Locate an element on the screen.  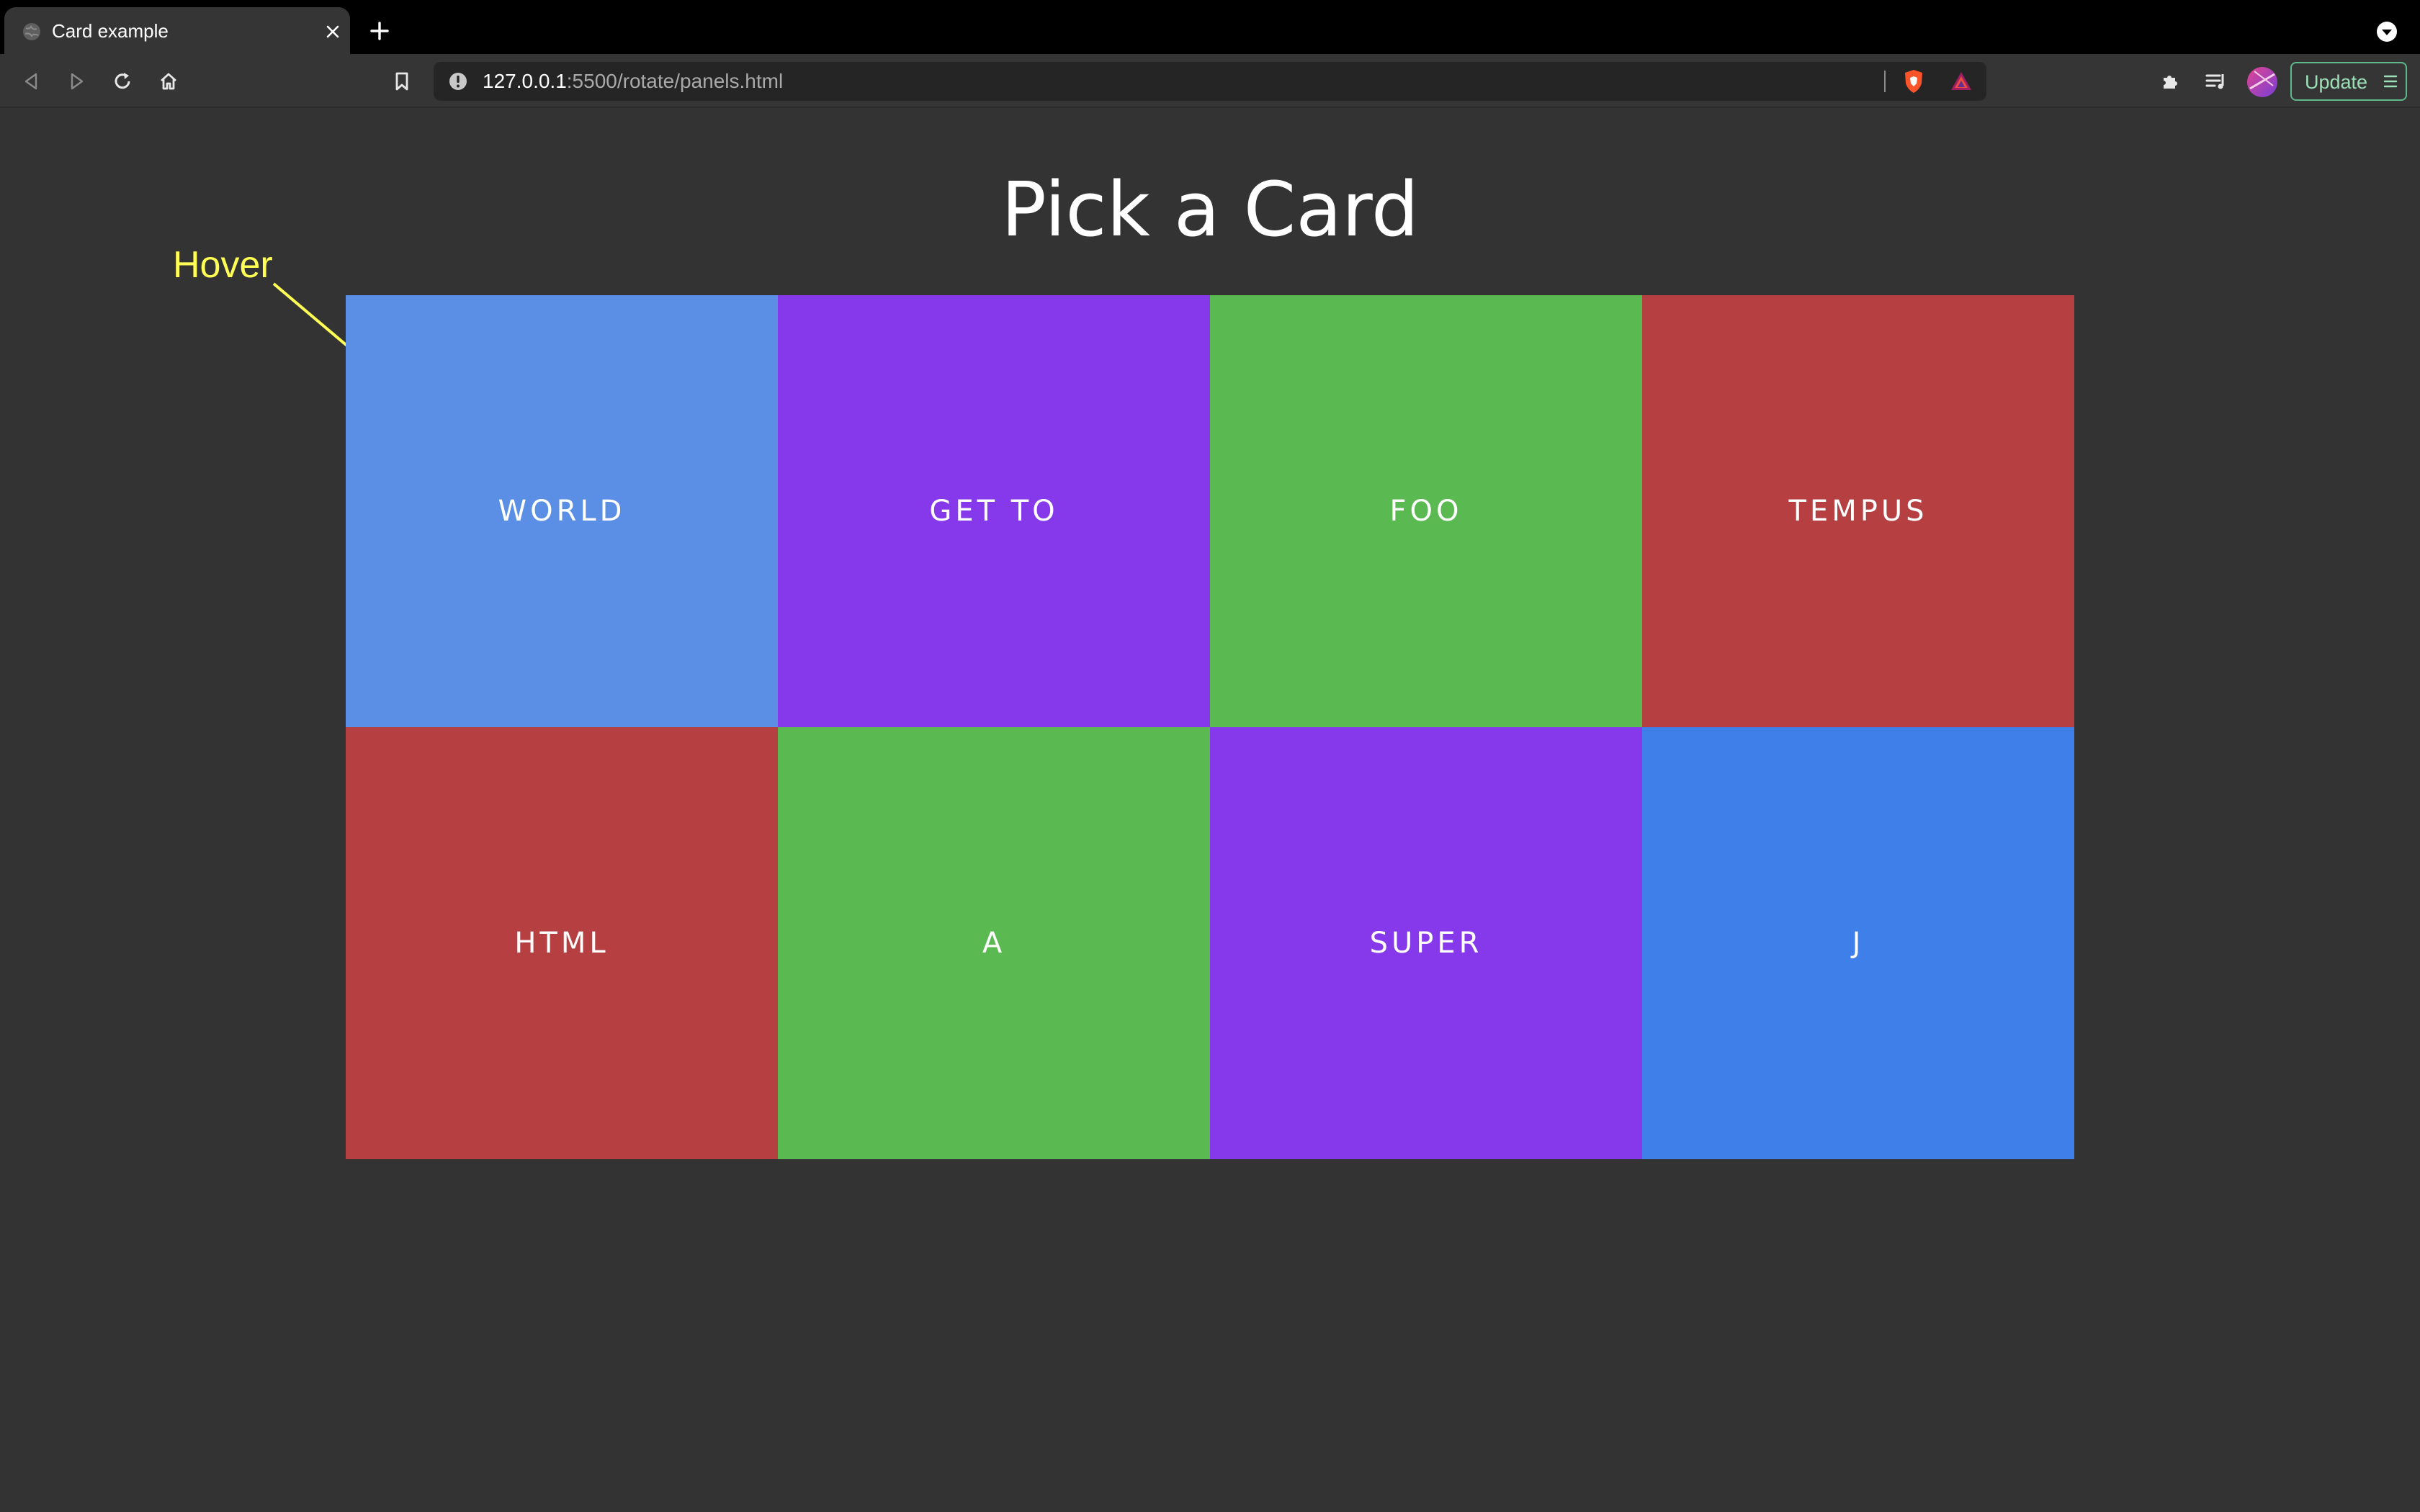
profile-avatar is located at coordinates (2262, 82).